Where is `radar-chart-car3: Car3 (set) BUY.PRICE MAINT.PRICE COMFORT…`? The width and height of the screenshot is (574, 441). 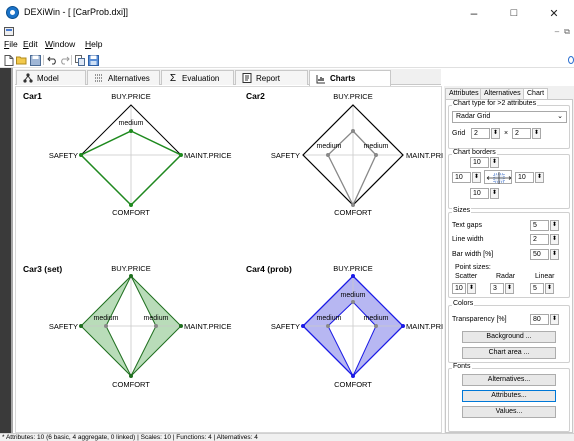
radar-chart-car3: Car3 (set) BUY.PRICE MAINT.PRICE COMFORT… is located at coordinates (127, 326).